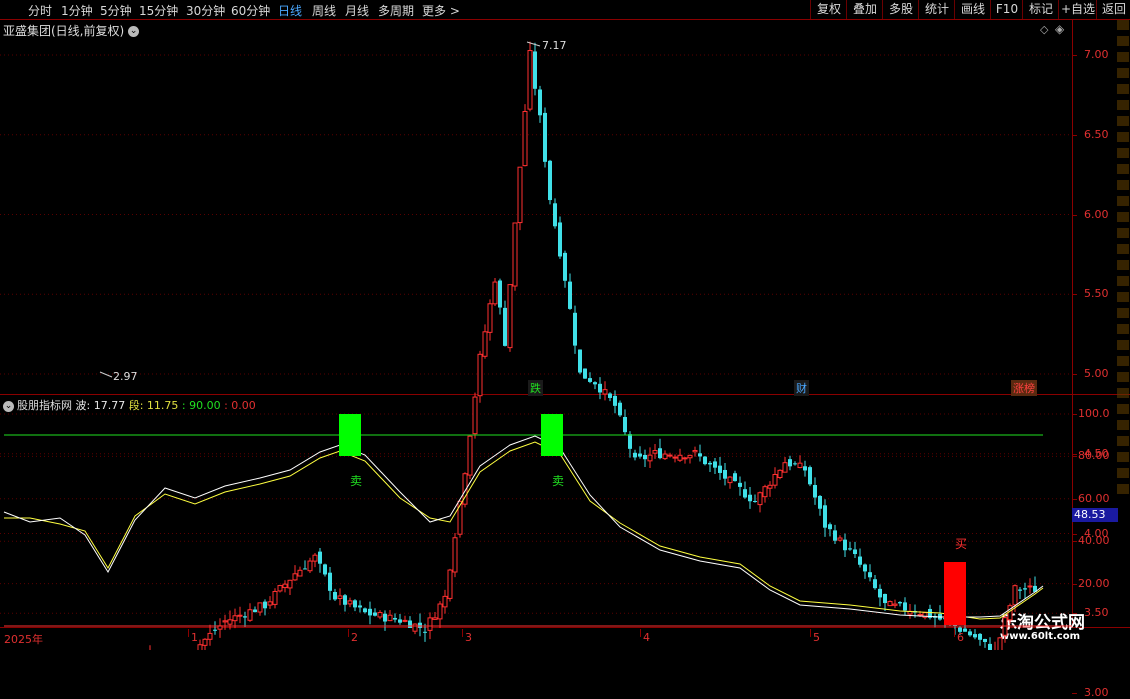 The width and height of the screenshot is (1130, 699). Describe the element at coordinates (1094, 456) in the screenshot. I see `indicator-tick-label: 80.00` at that location.